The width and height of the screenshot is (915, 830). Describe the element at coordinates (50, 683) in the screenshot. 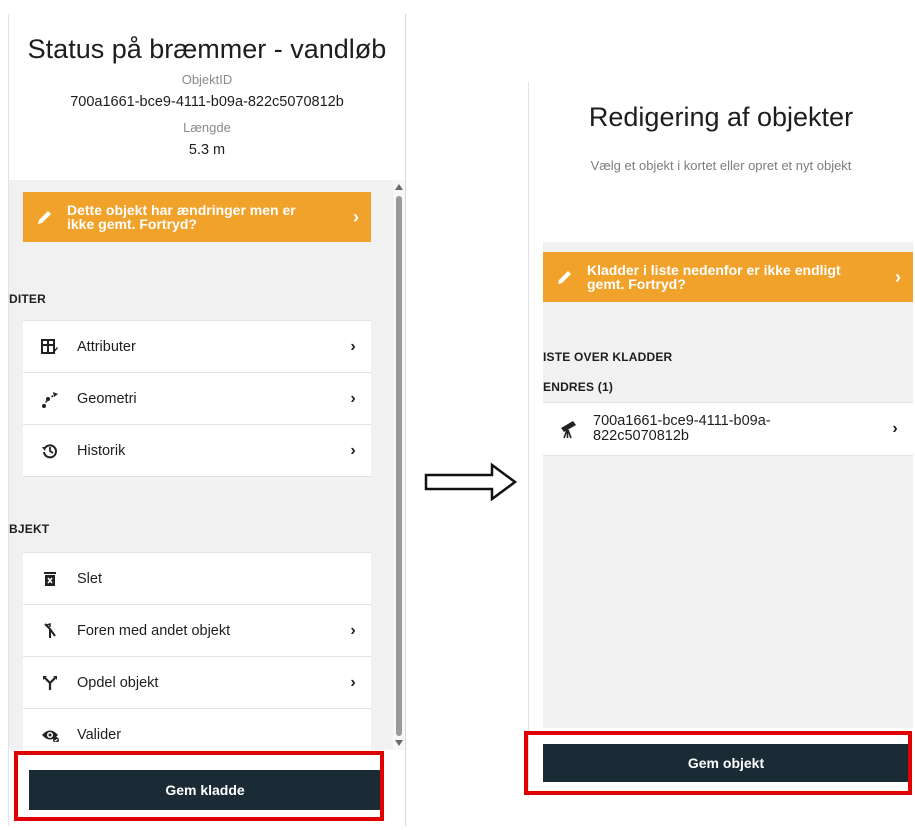

I see `split-icon` at that location.